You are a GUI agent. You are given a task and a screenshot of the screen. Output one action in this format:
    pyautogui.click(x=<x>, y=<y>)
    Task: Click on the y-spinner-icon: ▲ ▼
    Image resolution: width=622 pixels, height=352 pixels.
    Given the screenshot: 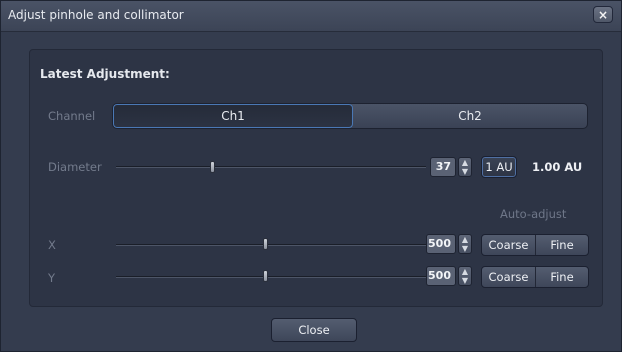 What is the action you would take?
    pyautogui.click(x=465, y=276)
    